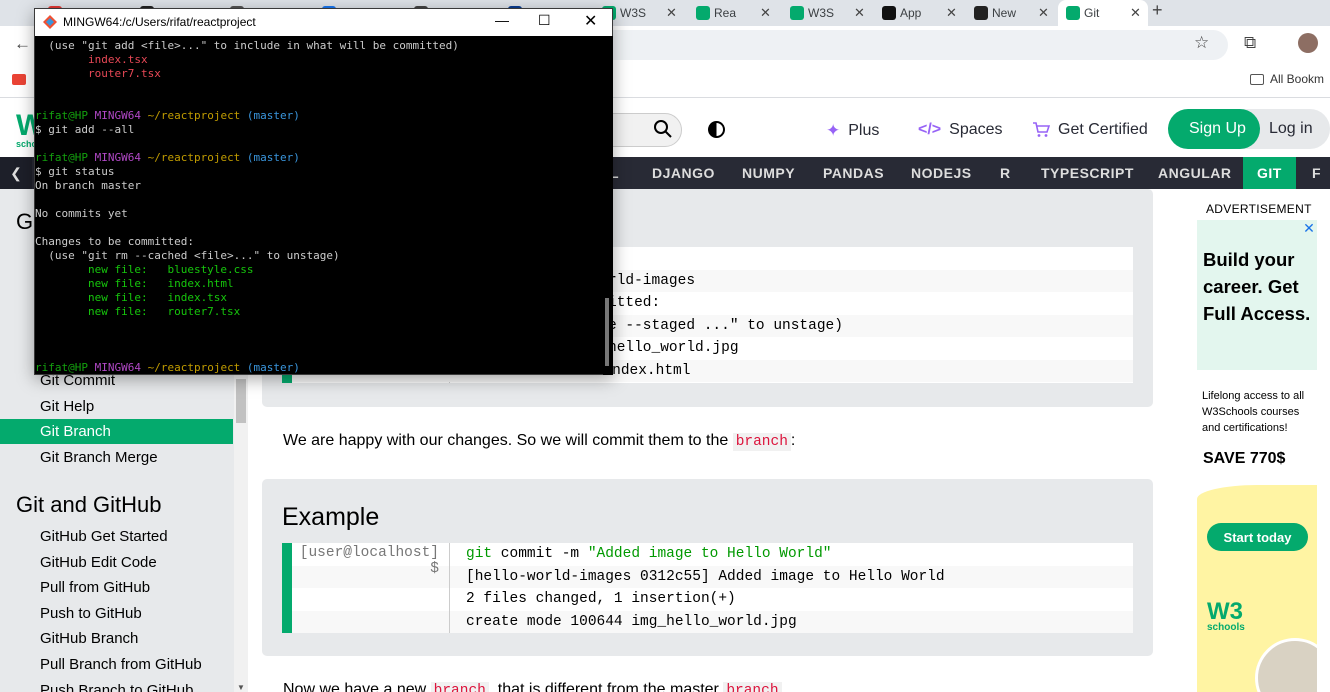  Describe the element at coordinates (116, 406) in the screenshot. I see `sidebar-item: Git Help` at that location.